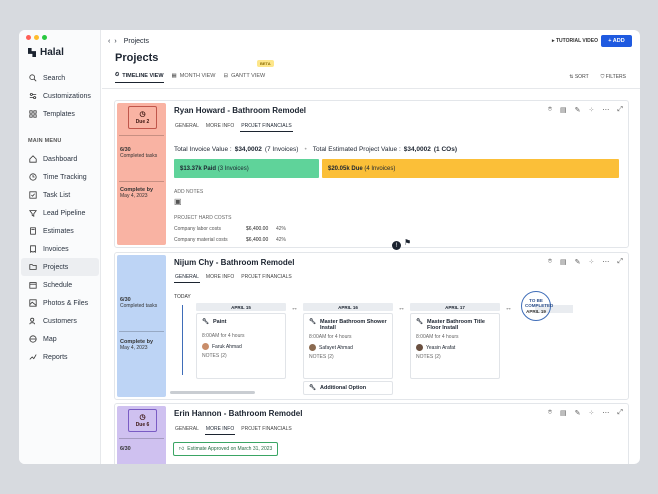 This screenshot has width=658, height=494. What do you see at coordinates (201, 240) in the screenshot?
I see `cost-label: Company material costs` at bounding box center [201, 240].